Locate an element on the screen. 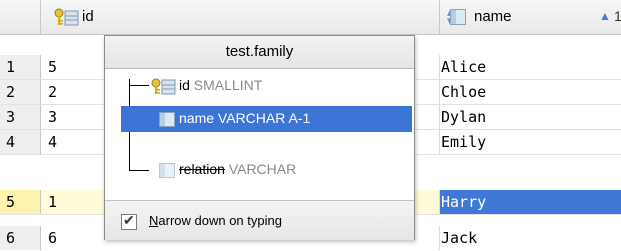 The height and width of the screenshot is (251, 621). sort-ascending-icon: ▲ is located at coordinates (605, 16).